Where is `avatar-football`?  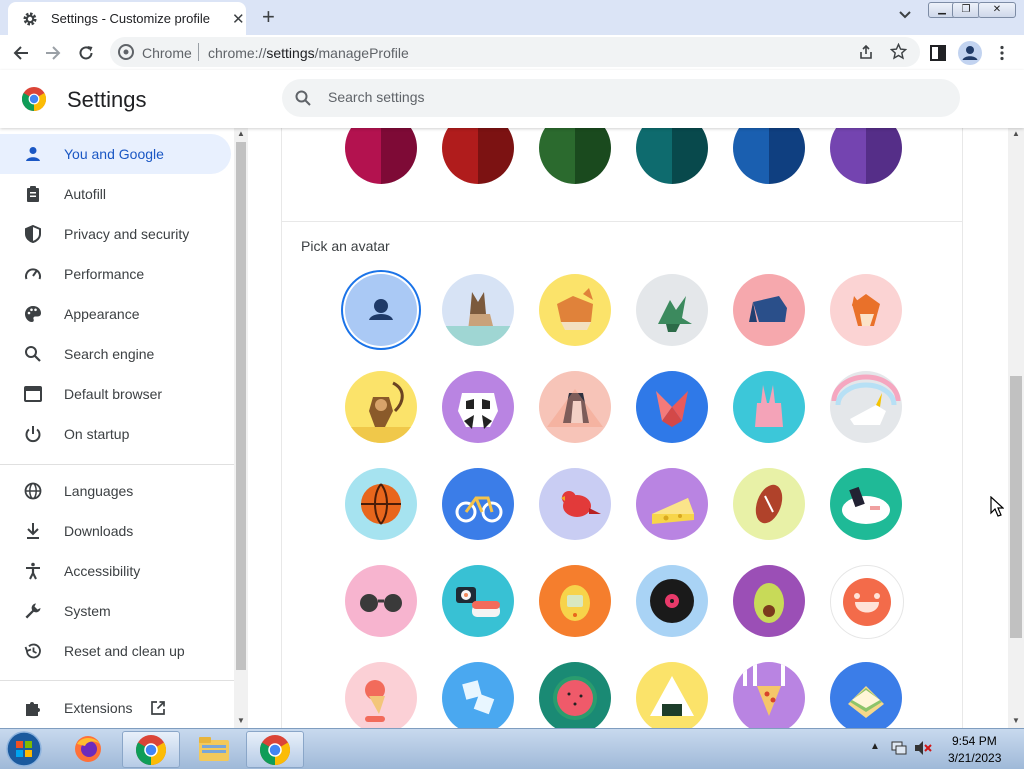 avatar-football is located at coordinates (769, 504).